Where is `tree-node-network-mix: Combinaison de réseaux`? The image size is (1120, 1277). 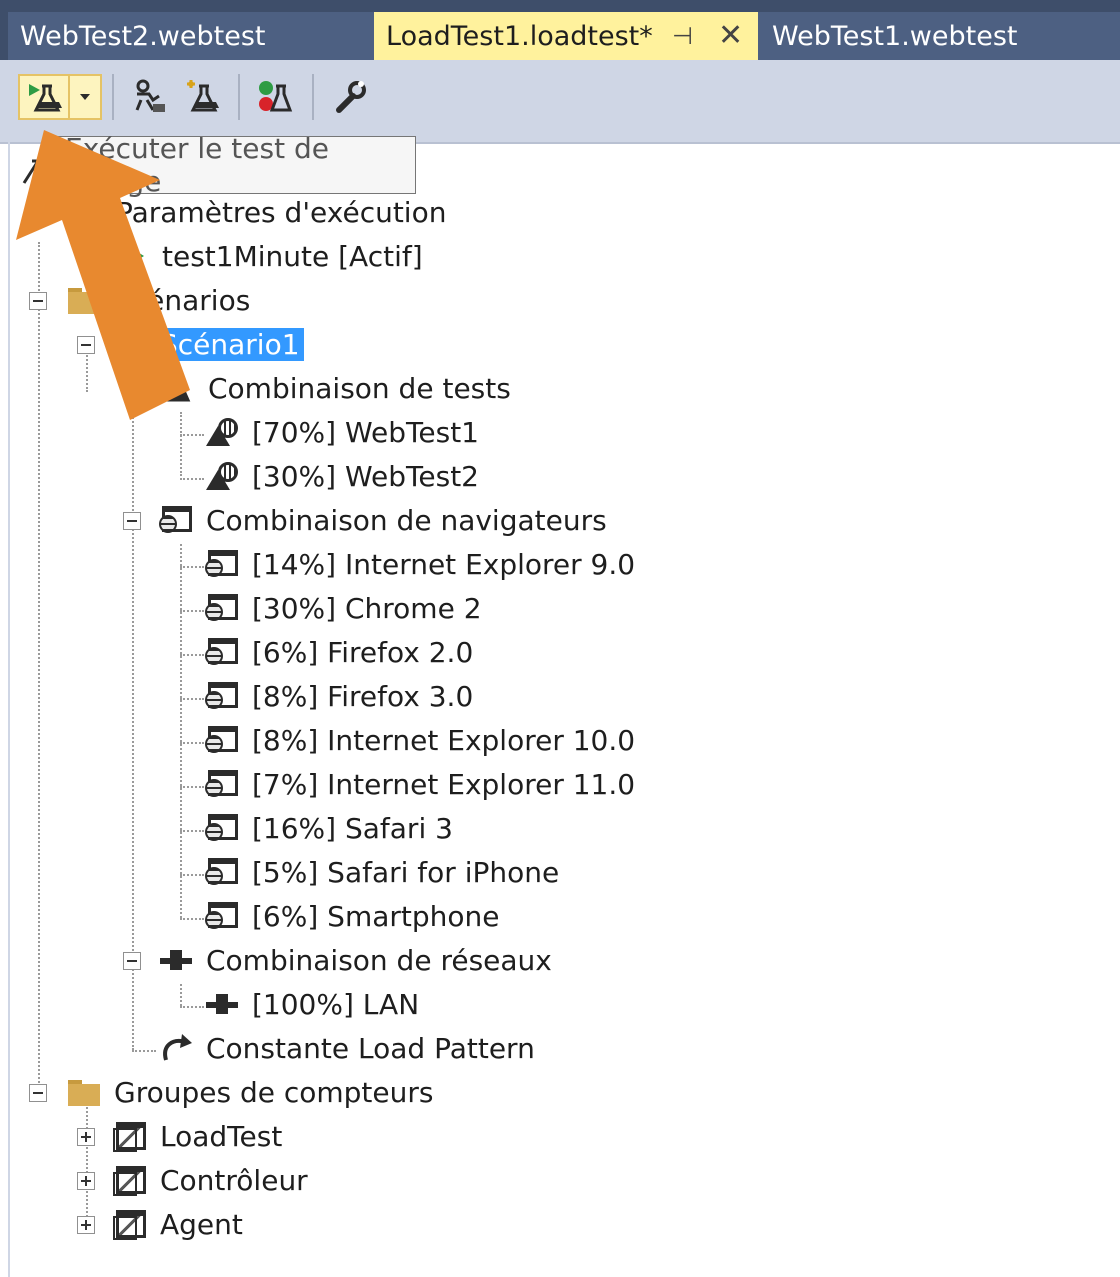
tree-node-network-mix: Combinaison de réseaux is located at coordinates (357, 960).